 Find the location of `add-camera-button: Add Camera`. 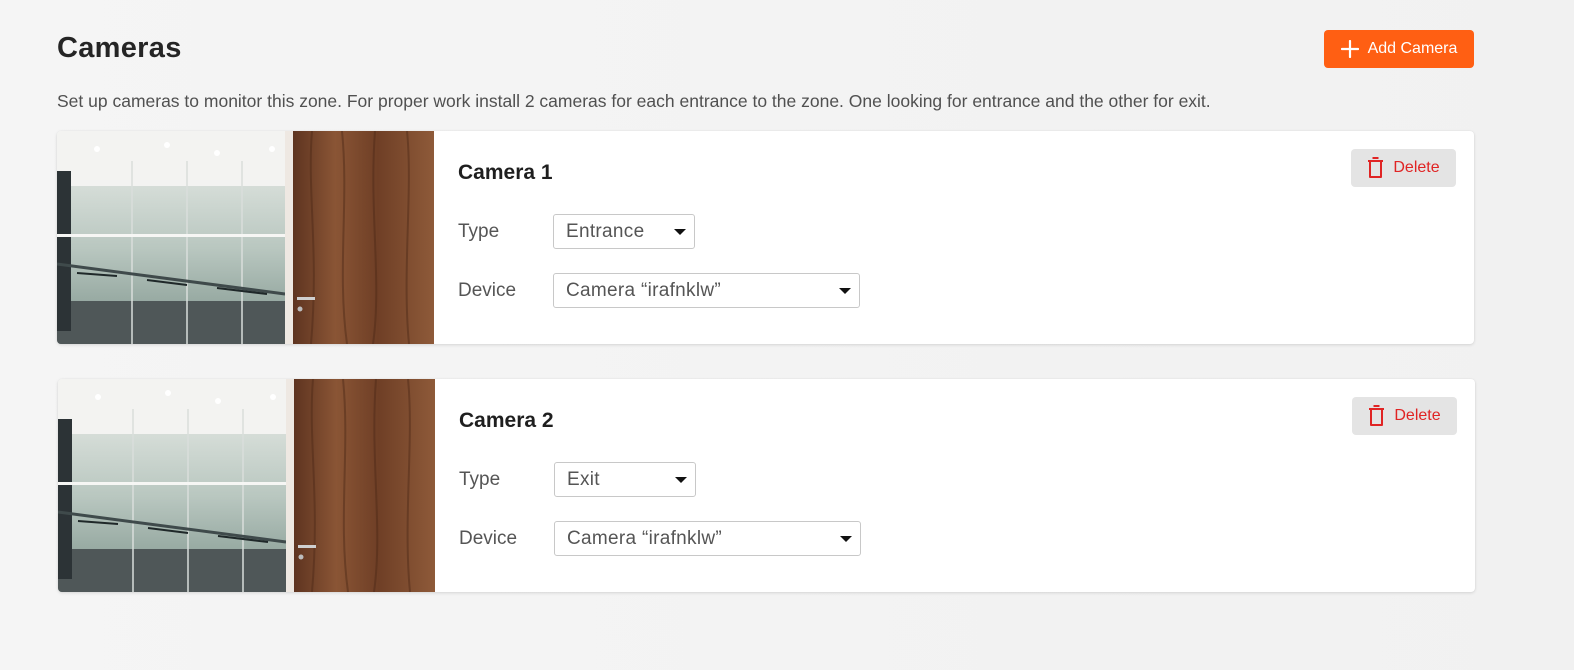

add-camera-button: Add Camera is located at coordinates (1399, 49).